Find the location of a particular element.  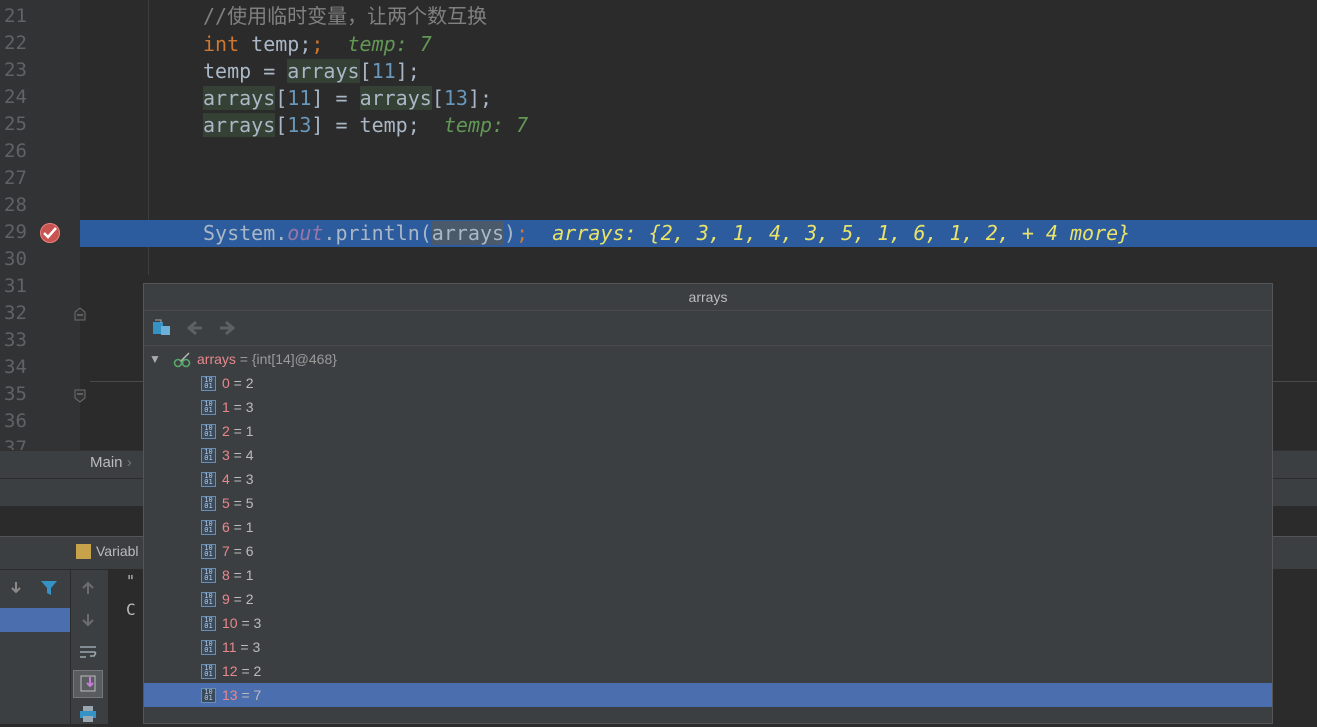

array-element-row: 10 01 13 = 7 is located at coordinates (708, 695).